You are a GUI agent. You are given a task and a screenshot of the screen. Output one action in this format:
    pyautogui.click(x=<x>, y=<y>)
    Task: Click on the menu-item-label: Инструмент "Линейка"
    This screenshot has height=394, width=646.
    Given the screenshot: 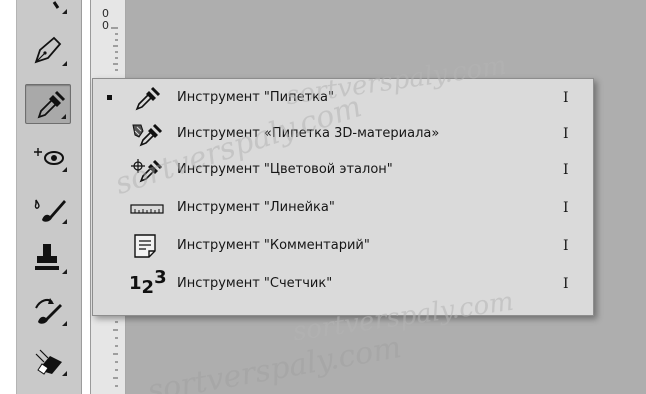 What is the action you would take?
    pyautogui.click(x=256, y=207)
    